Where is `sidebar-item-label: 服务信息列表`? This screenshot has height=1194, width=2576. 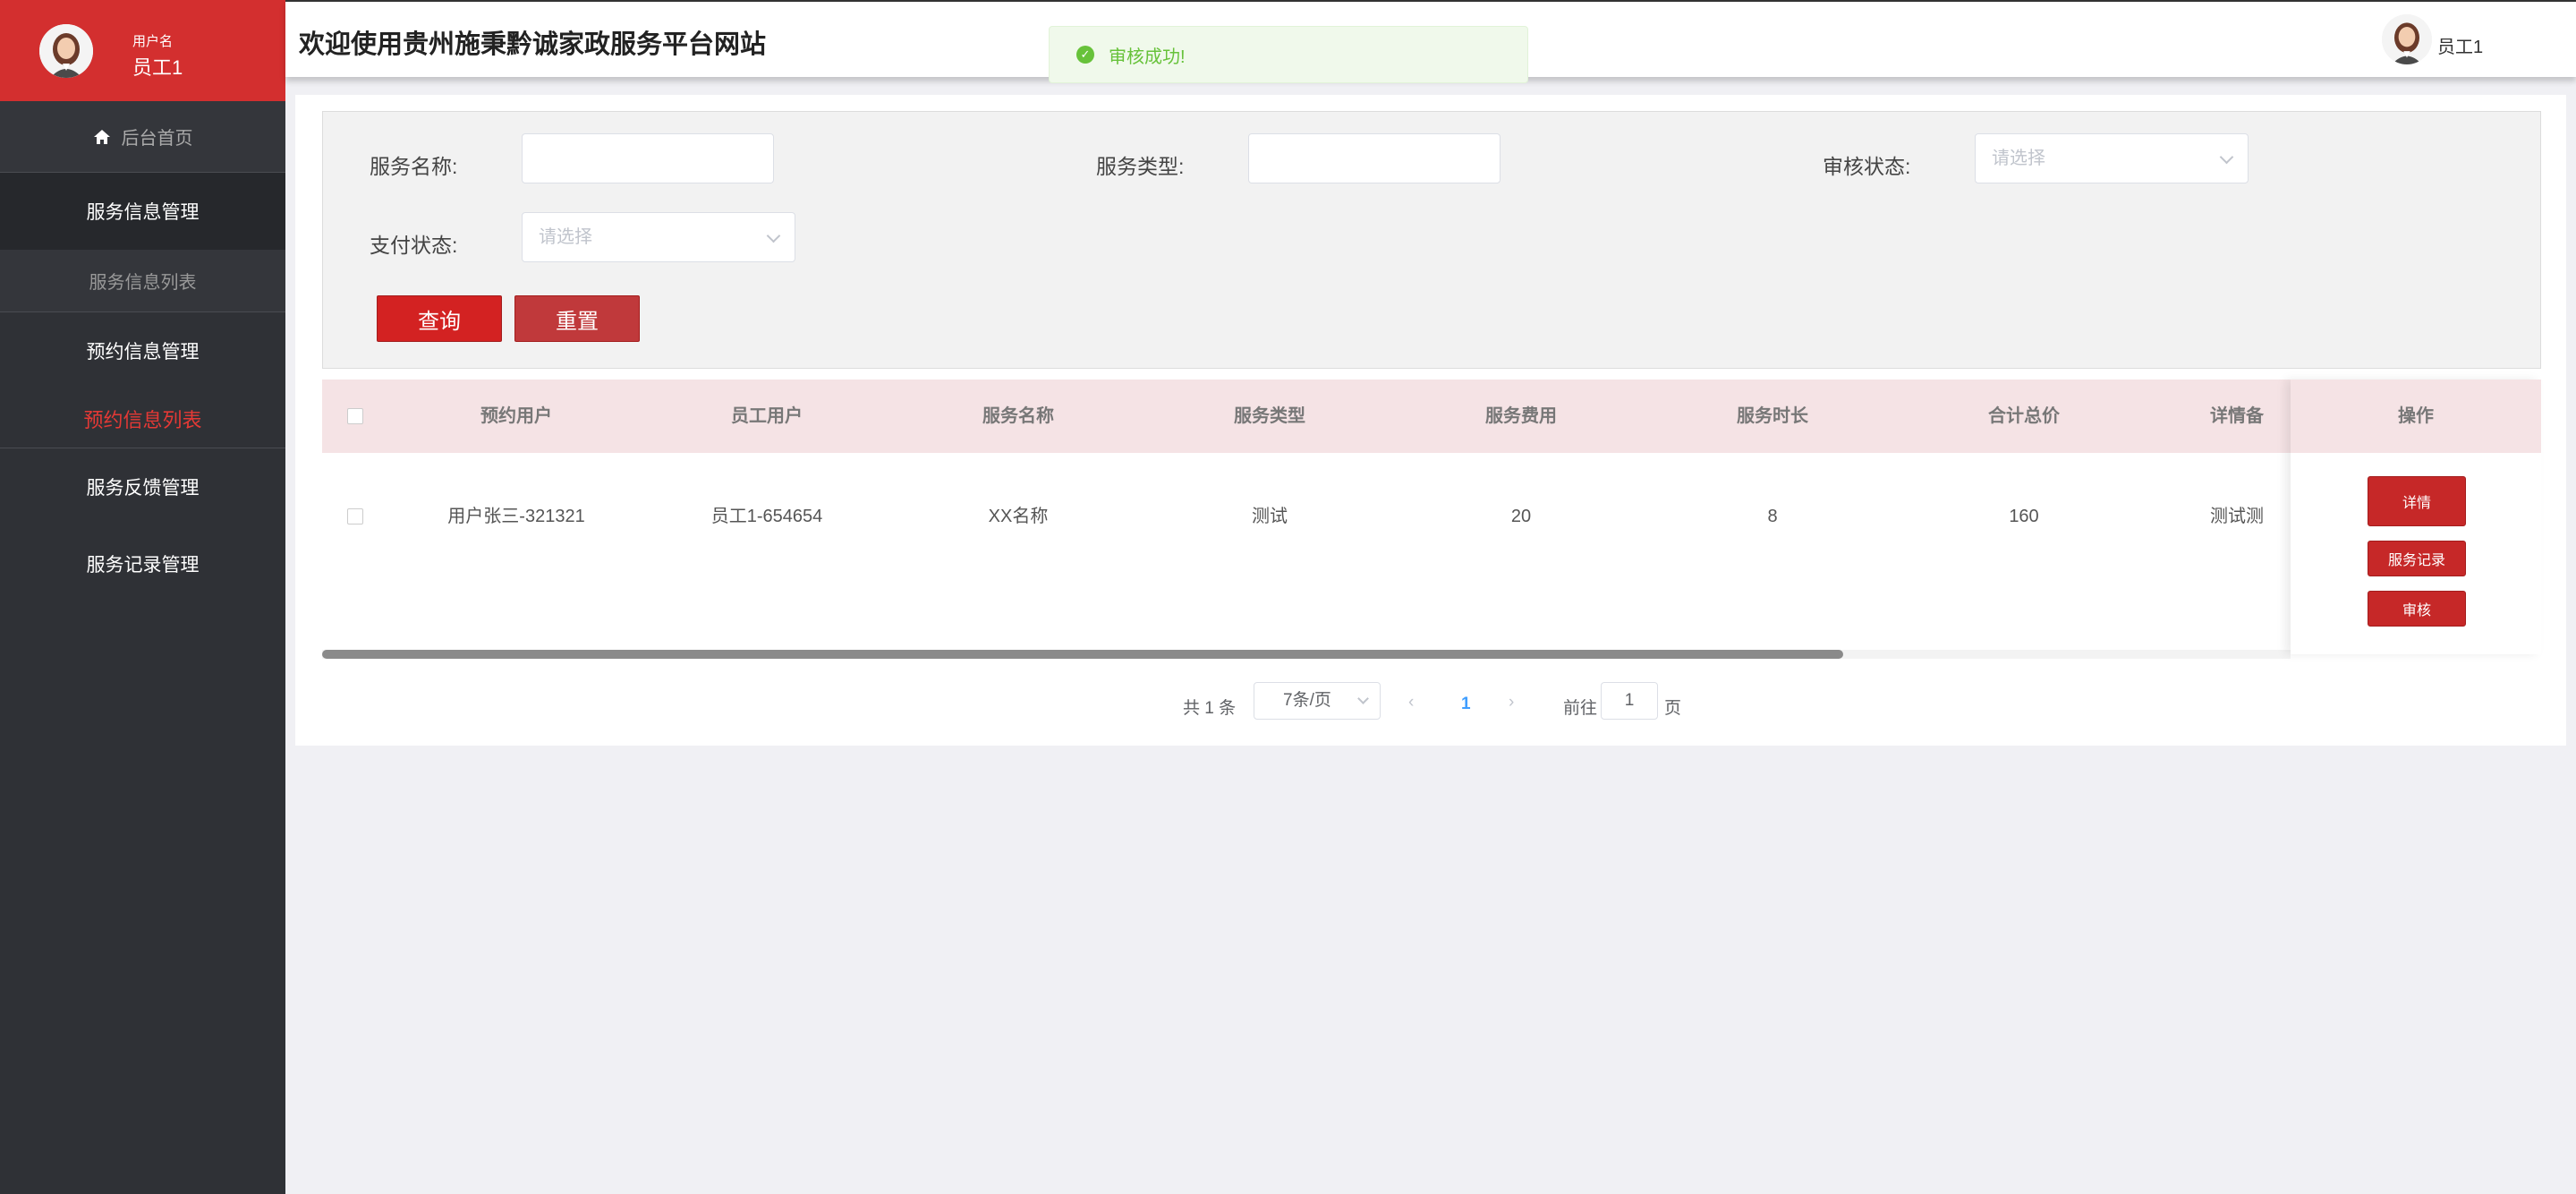 sidebar-item-label: 服务信息列表 is located at coordinates (143, 283).